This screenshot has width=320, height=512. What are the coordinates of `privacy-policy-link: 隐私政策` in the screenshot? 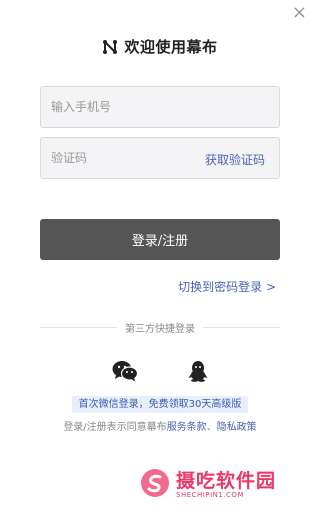 It's located at (237, 427).